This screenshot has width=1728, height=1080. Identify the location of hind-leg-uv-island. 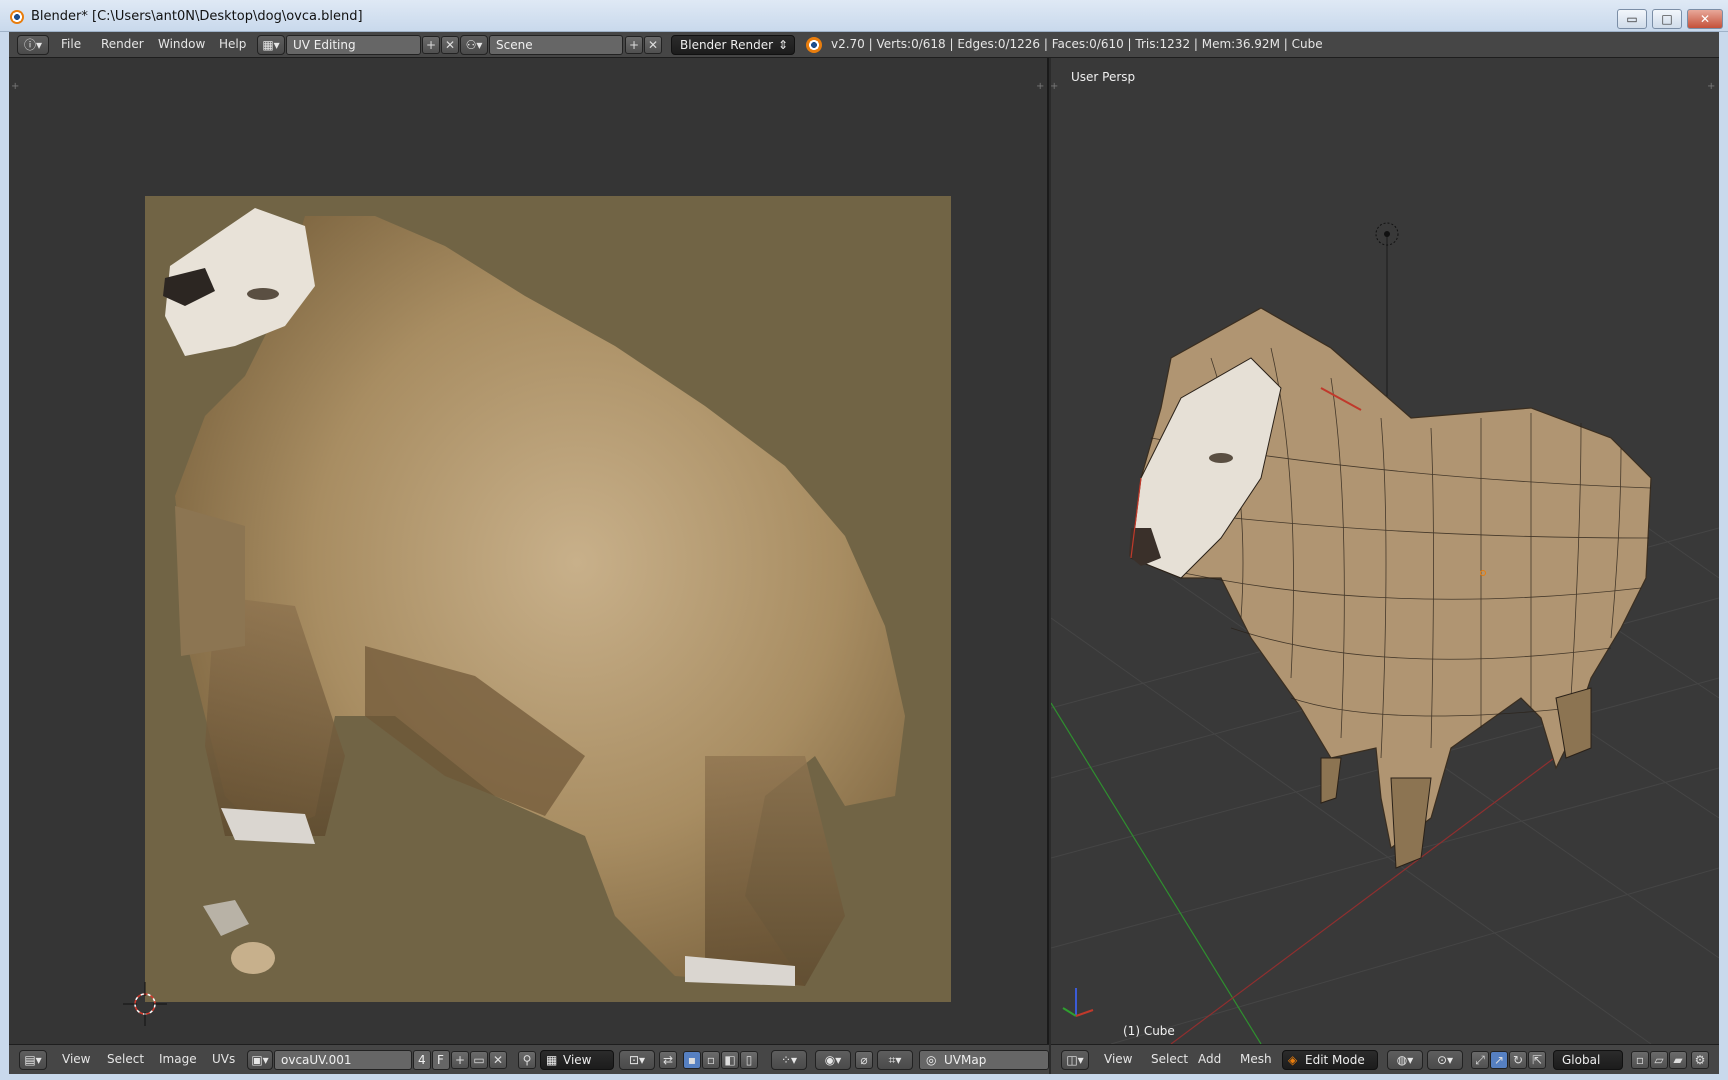
(775, 871).